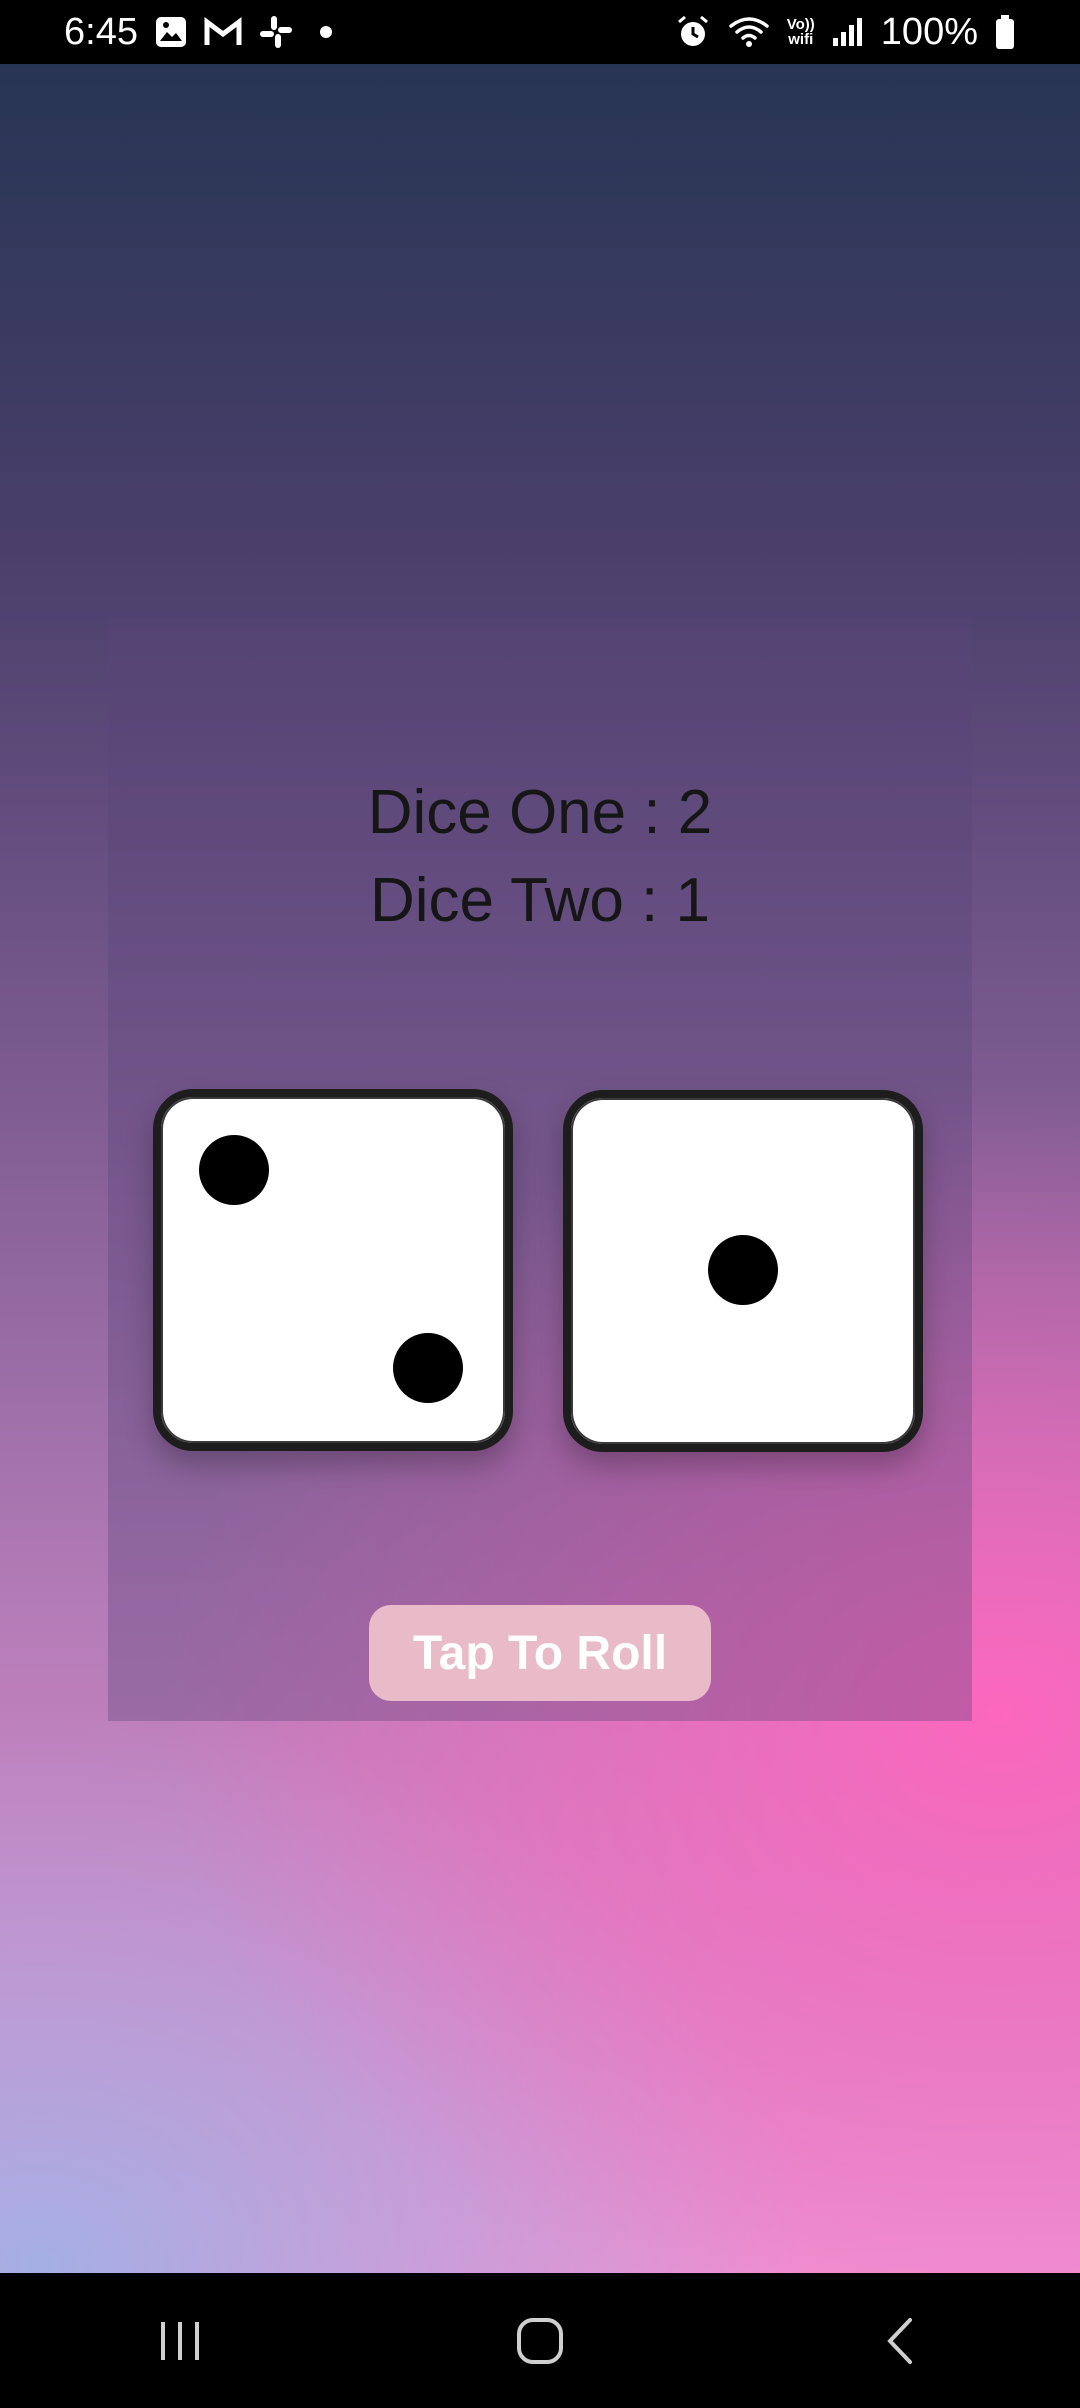  I want to click on dice-one, so click(333, 1270).